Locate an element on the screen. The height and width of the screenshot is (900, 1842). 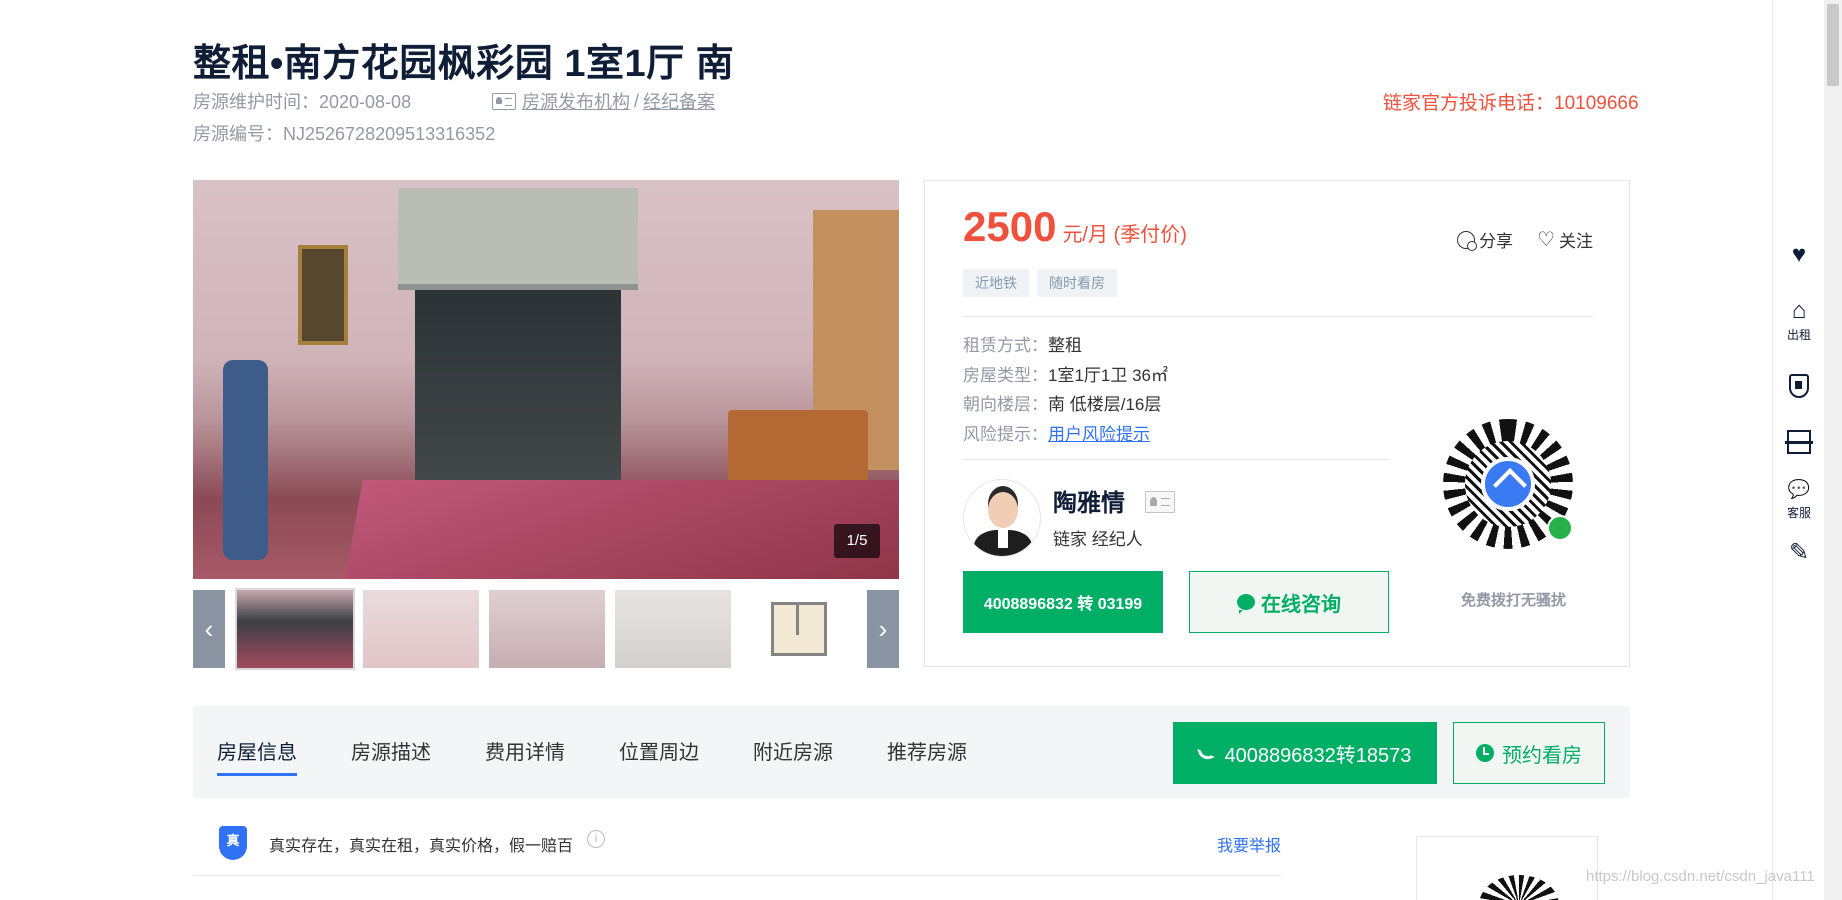
sidebar-service: 💬 客服 is located at coordinates (1799, 498).